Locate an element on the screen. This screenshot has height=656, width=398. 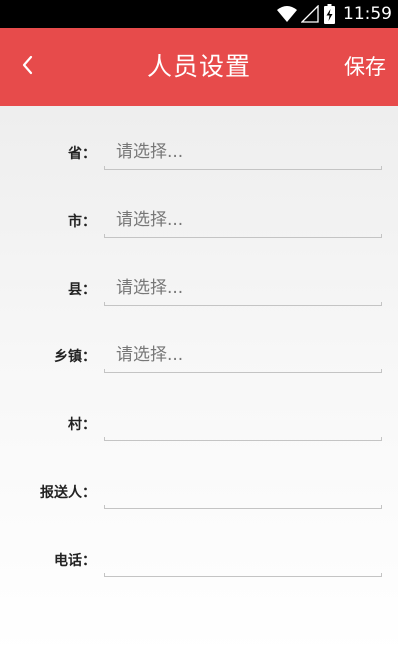
village-underline is located at coordinates (243, 439).